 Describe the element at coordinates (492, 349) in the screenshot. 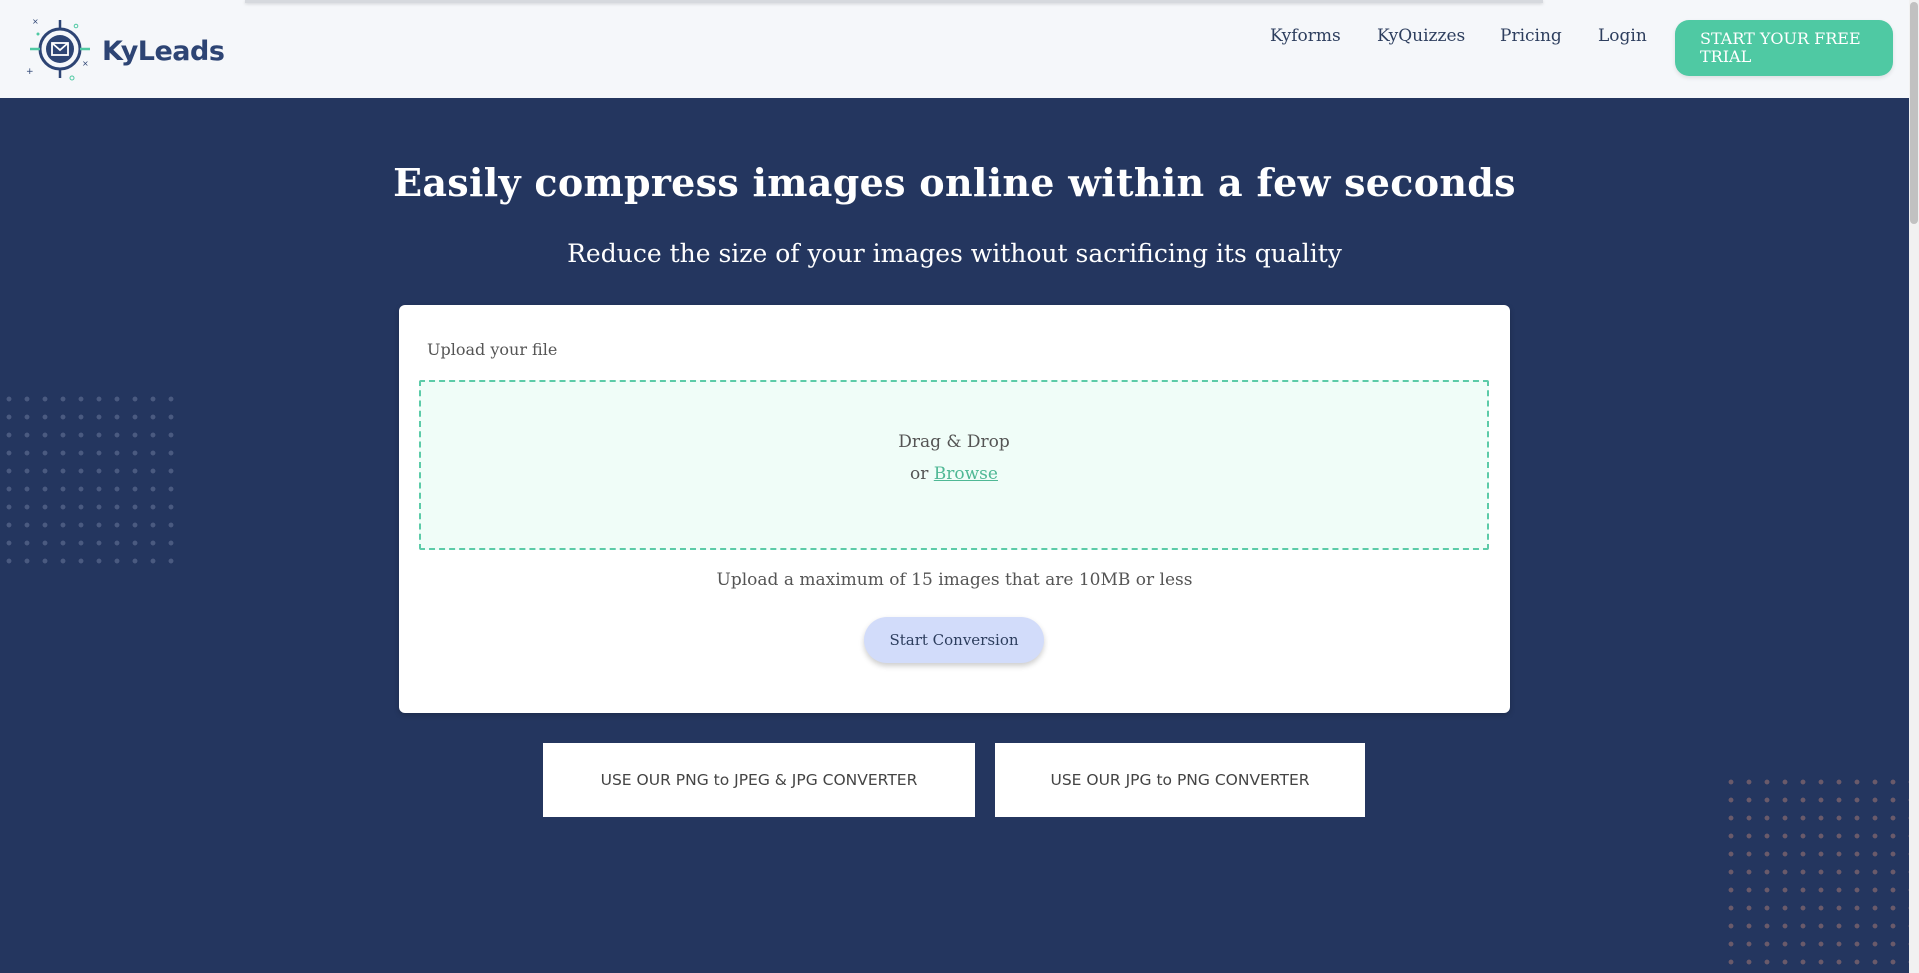

I see `upload-label: Upload your file` at that location.